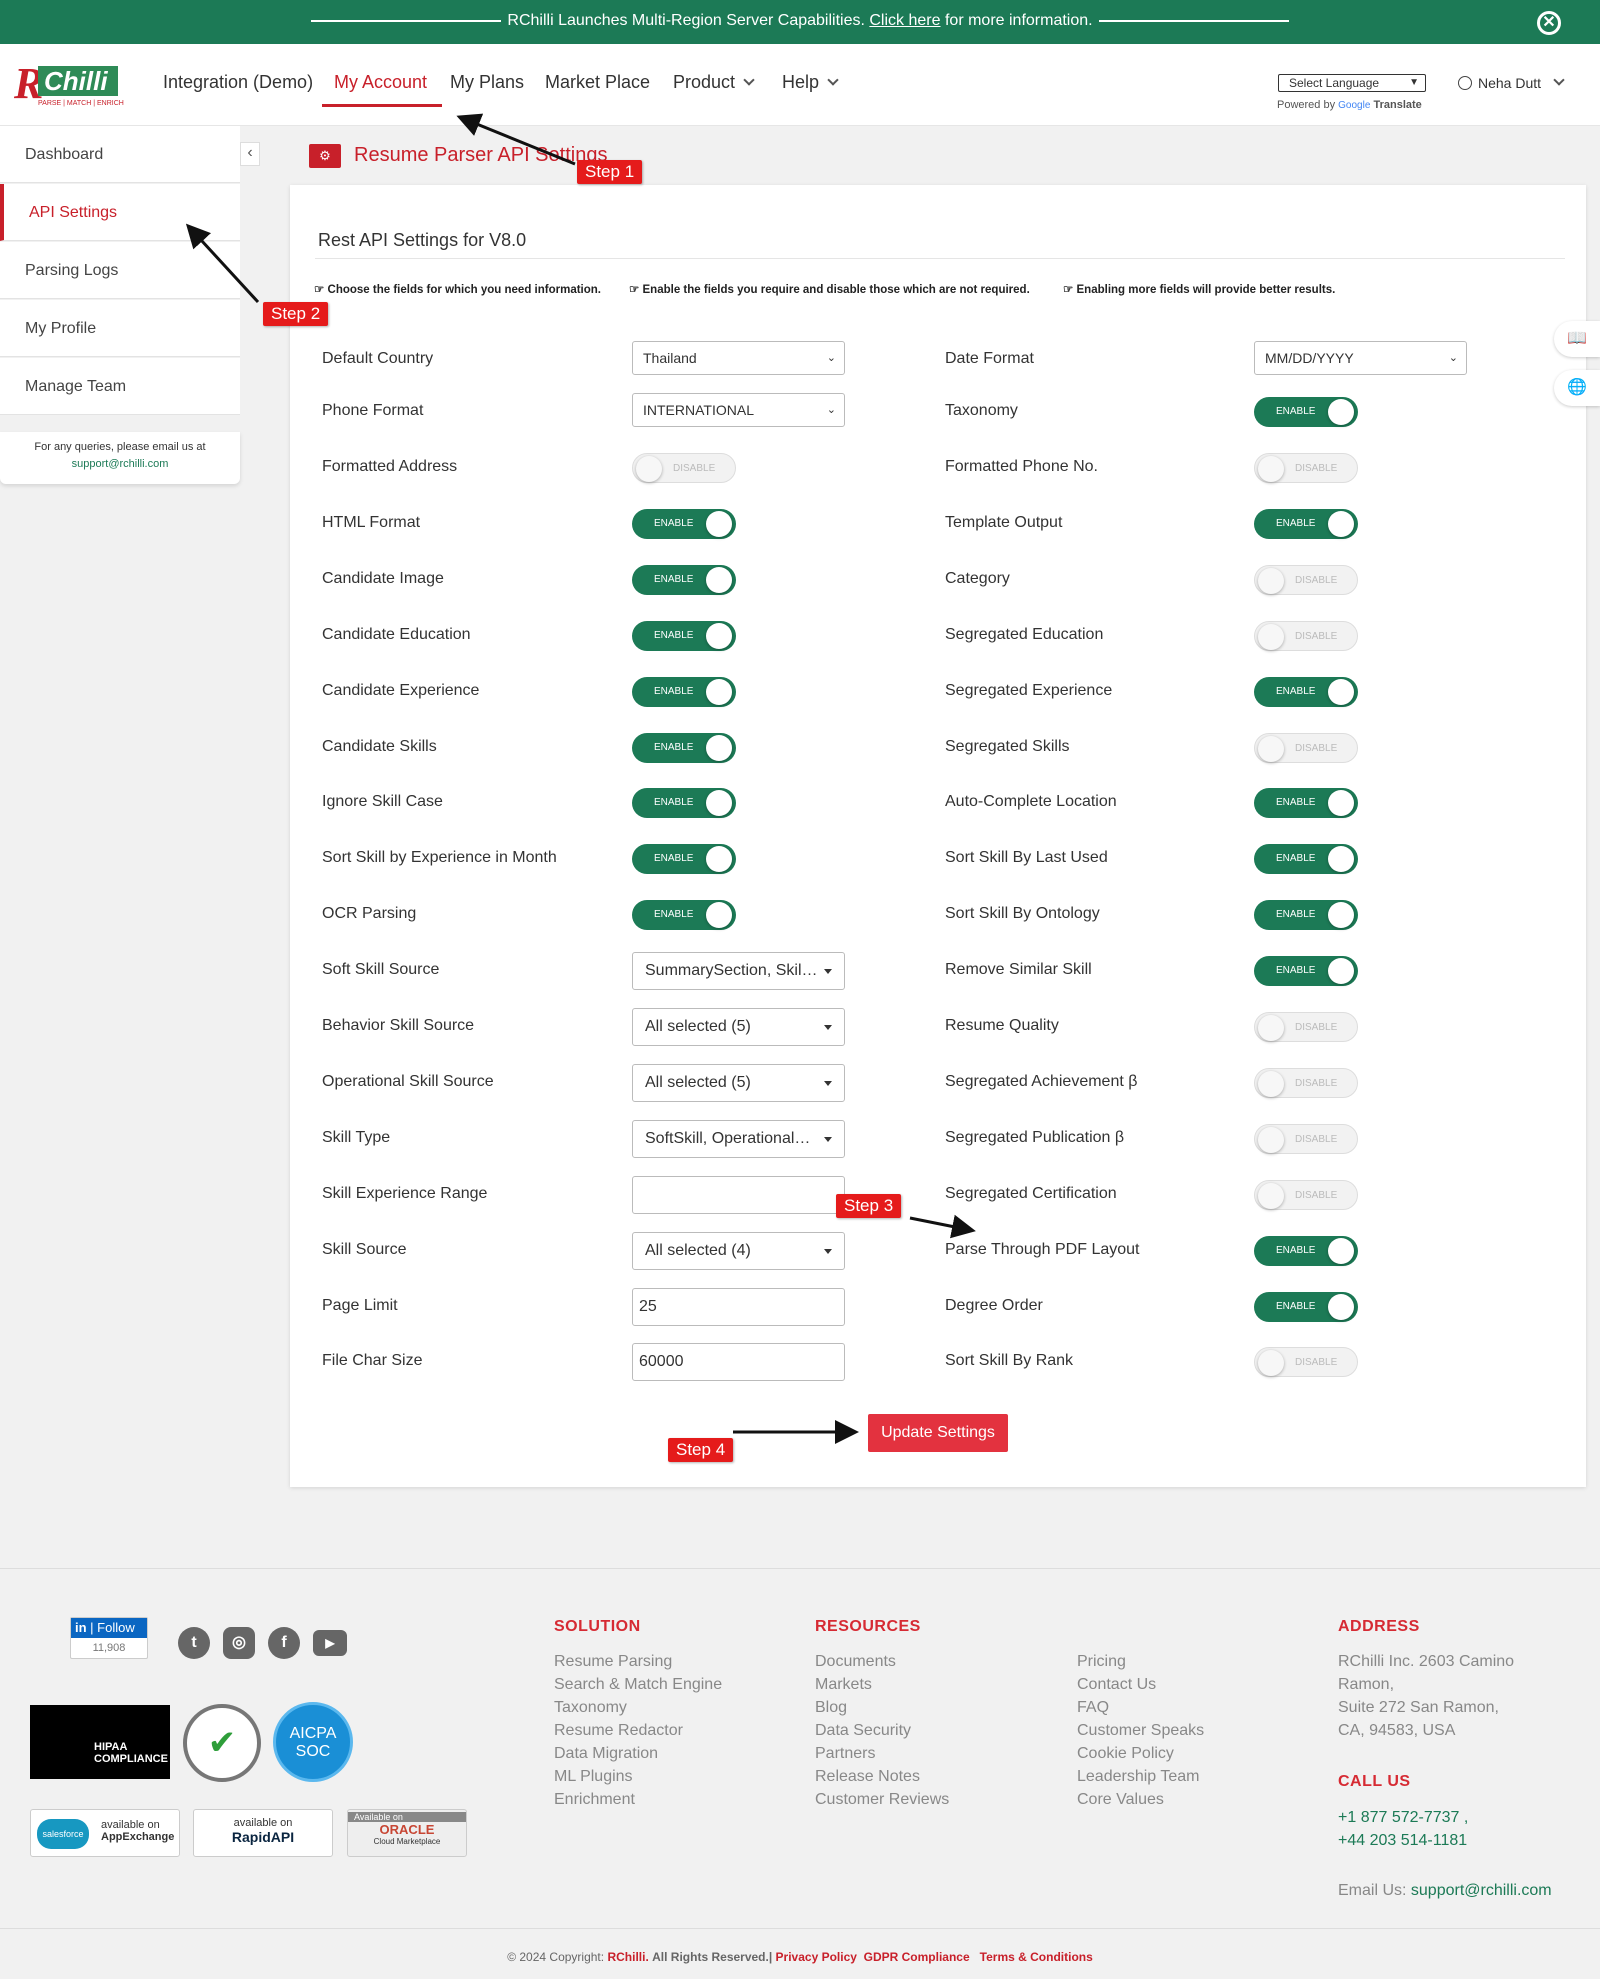 The height and width of the screenshot is (1979, 1600). What do you see at coordinates (882, 1800) in the screenshot?
I see `footer-link: Customer Reviews` at bounding box center [882, 1800].